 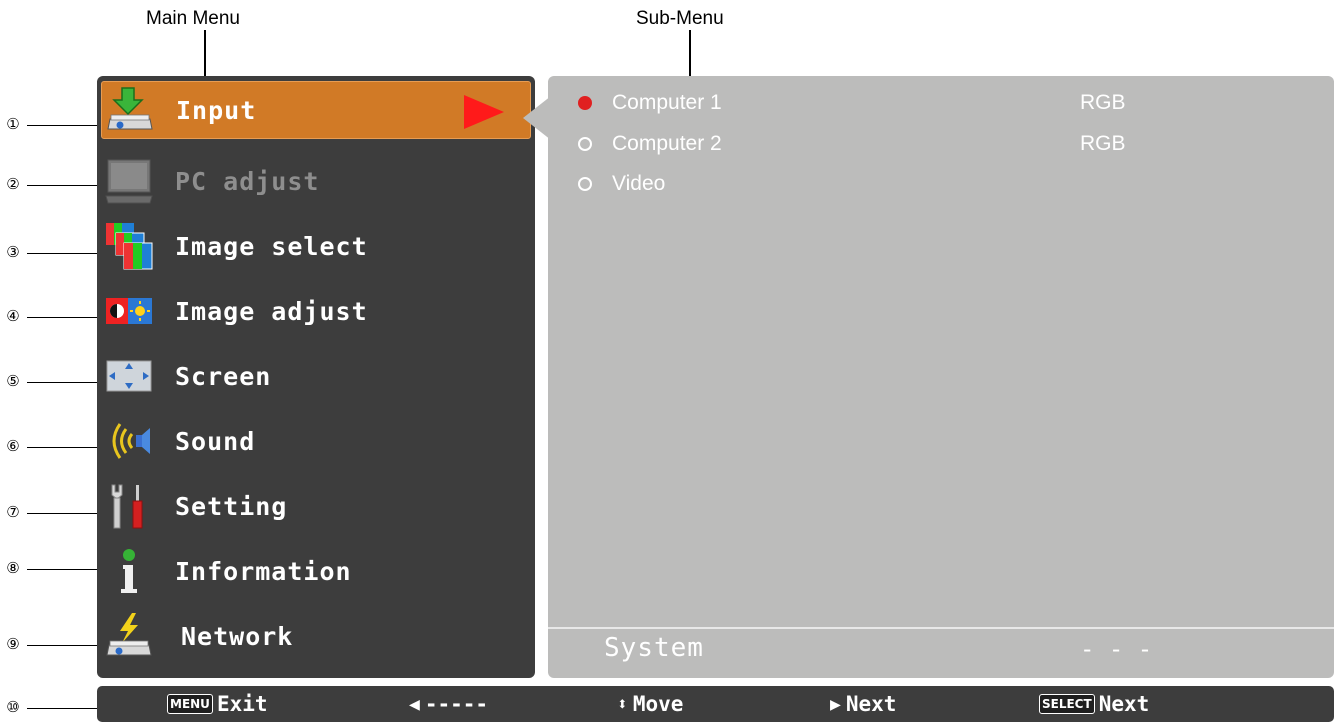 What do you see at coordinates (871, 704) in the screenshot?
I see `guide-next-label: Next` at bounding box center [871, 704].